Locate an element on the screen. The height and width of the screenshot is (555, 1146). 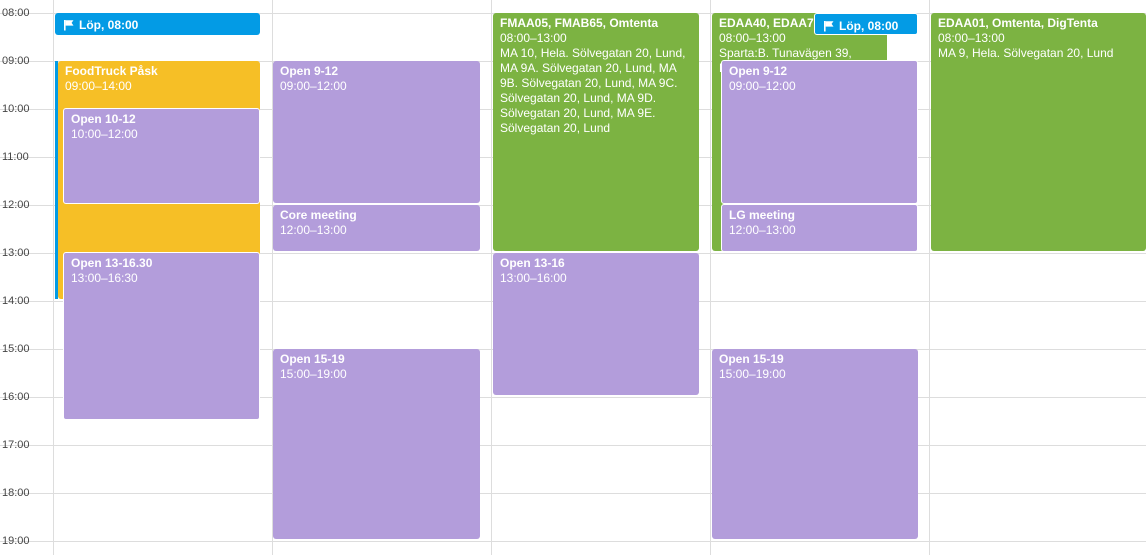
event-title: Open 13-16 is located at coordinates (532, 263).